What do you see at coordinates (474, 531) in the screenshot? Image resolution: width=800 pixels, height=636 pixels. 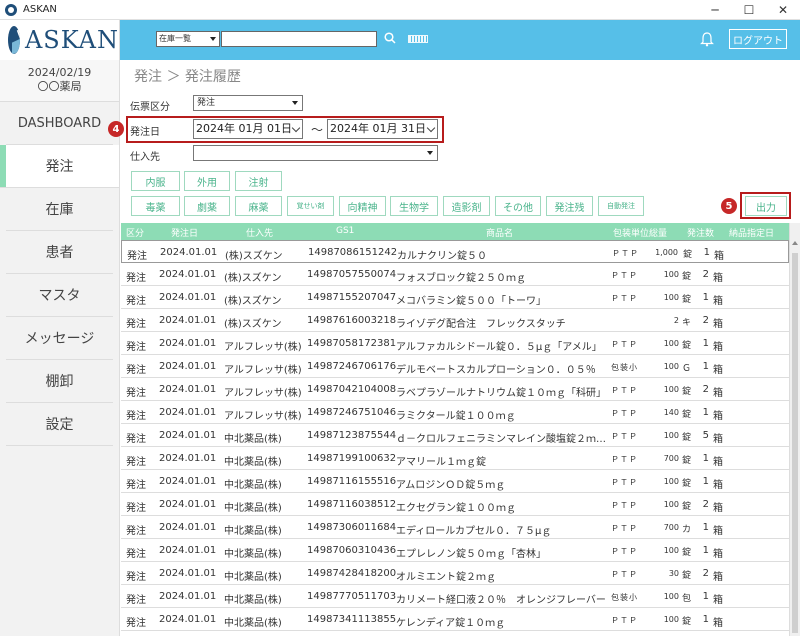 I see `row-product-name: エディロールカプセル０．７５μｇ` at bounding box center [474, 531].